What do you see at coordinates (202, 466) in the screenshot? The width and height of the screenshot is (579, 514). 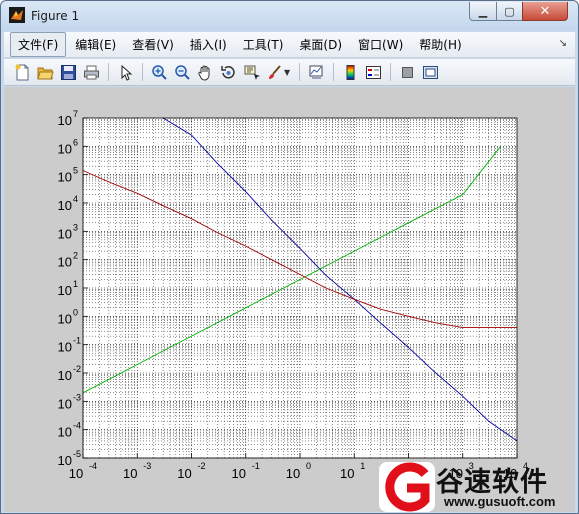 I see `x-tick-exponent: -2` at bounding box center [202, 466].